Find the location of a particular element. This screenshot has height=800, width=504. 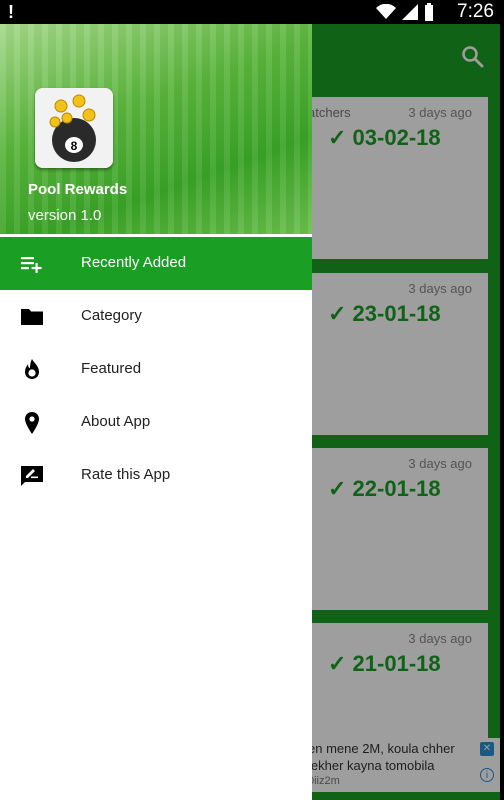

menu-item-about-app: About App is located at coordinates (156, 422).